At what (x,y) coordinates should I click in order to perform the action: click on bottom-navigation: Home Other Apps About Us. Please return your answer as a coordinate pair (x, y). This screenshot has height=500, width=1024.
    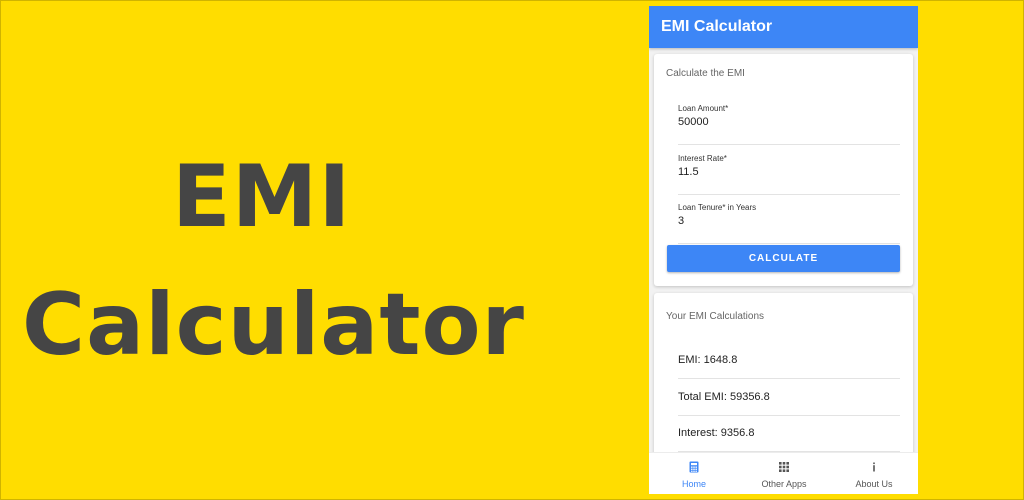
    Looking at the image, I should click on (783, 473).